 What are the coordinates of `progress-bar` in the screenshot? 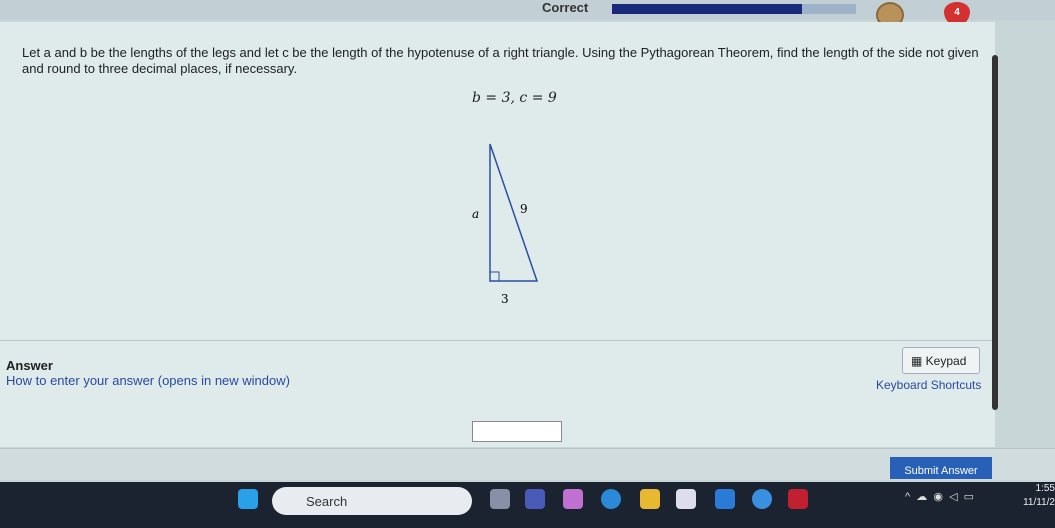 It's located at (734, 9).